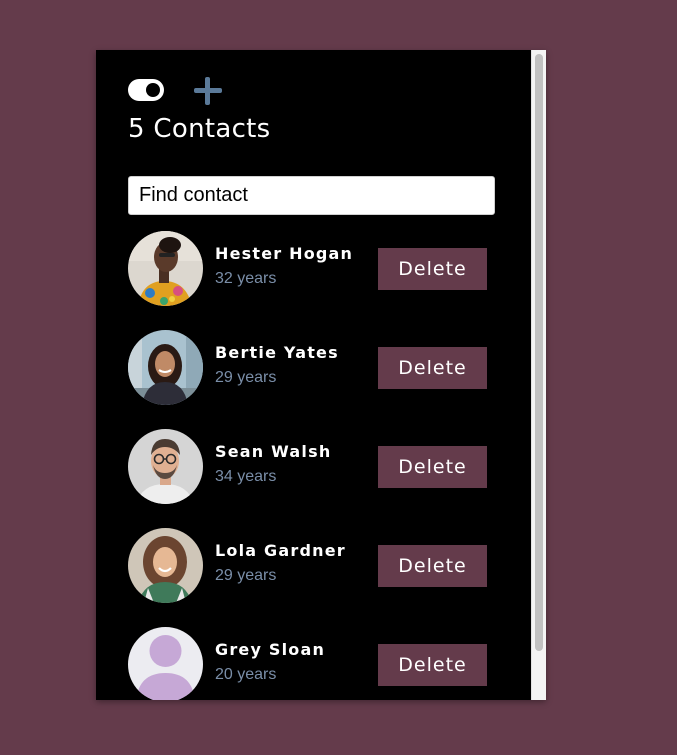 The width and height of the screenshot is (677, 755). What do you see at coordinates (284, 253) in the screenshot?
I see `contact-name: Hester Hogan` at bounding box center [284, 253].